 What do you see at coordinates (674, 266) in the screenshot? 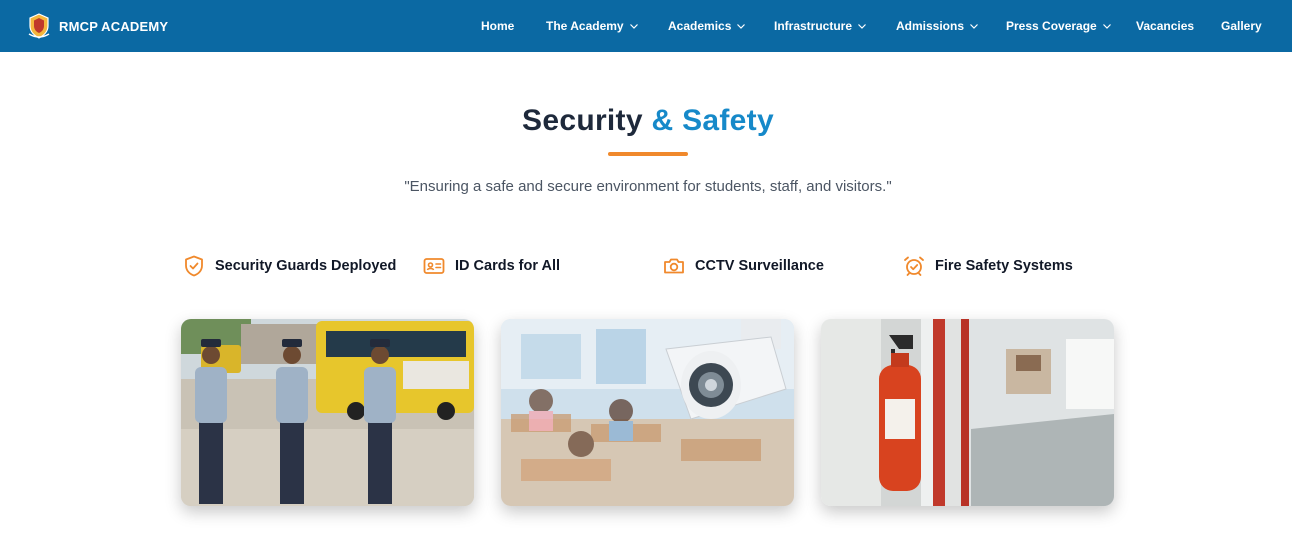
I see `camera-icon` at bounding box center [674, 266].